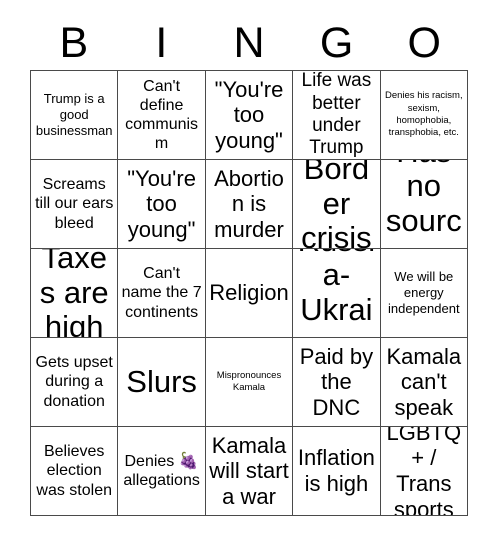 The width and height of the screenshot is (500, 544). I want to click on bingo-cell-label: Can't define communism, so click(162, 115).